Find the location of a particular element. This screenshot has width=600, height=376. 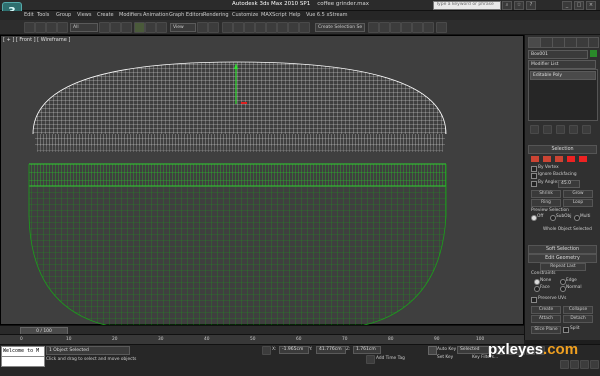

pan-icon is located at coordinates (584, 364).